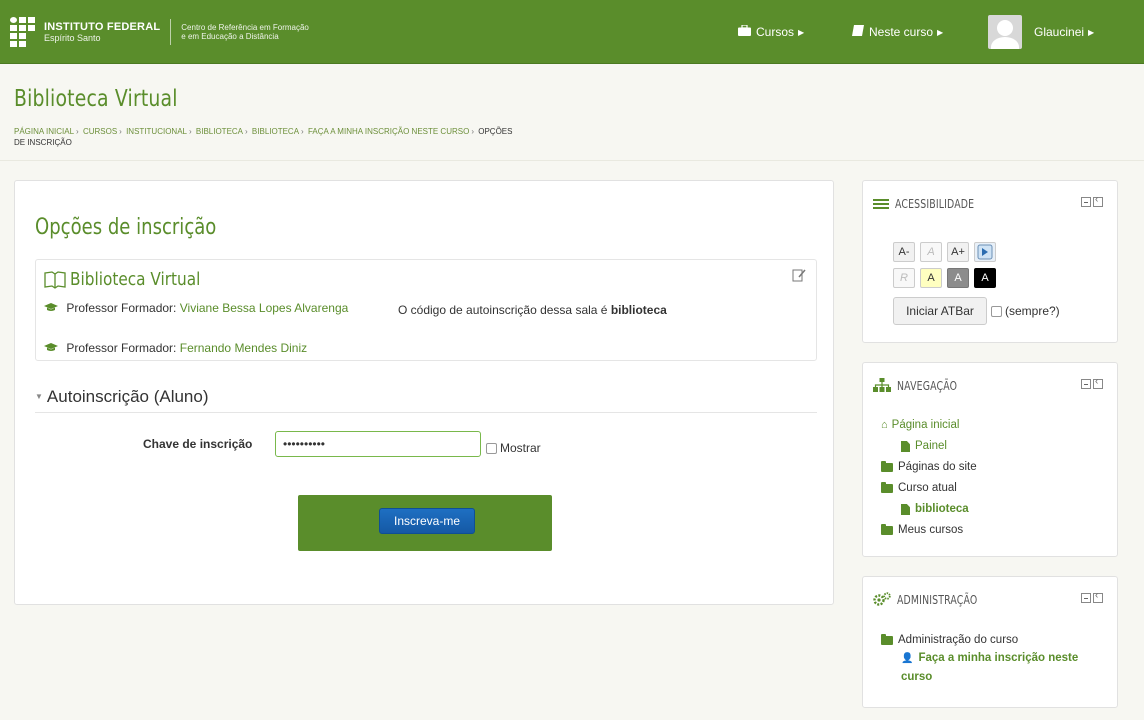 This screenshot has width=1144, height=720. I want to click on block-header: ADMINISTRAÇÃO, so click(936, 600).